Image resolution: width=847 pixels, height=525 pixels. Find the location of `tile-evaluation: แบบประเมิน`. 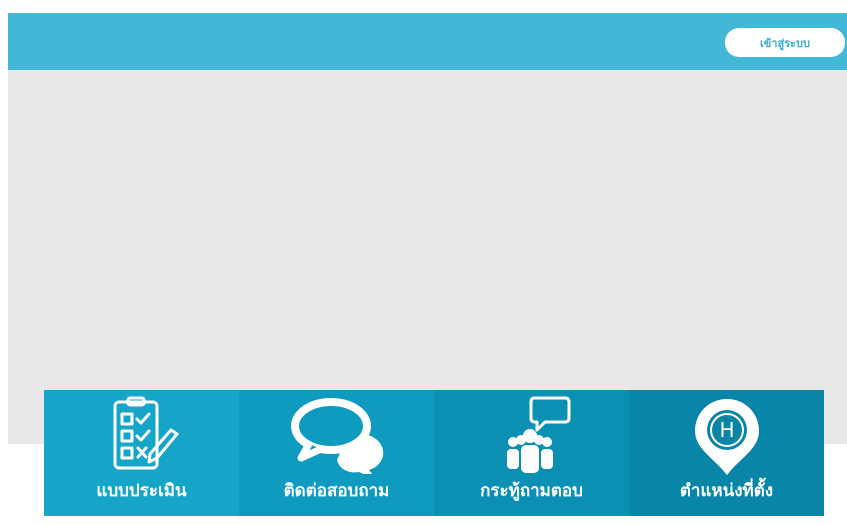

tile-evaluation: แบบประเมิน is located at coordinates (141, 453).